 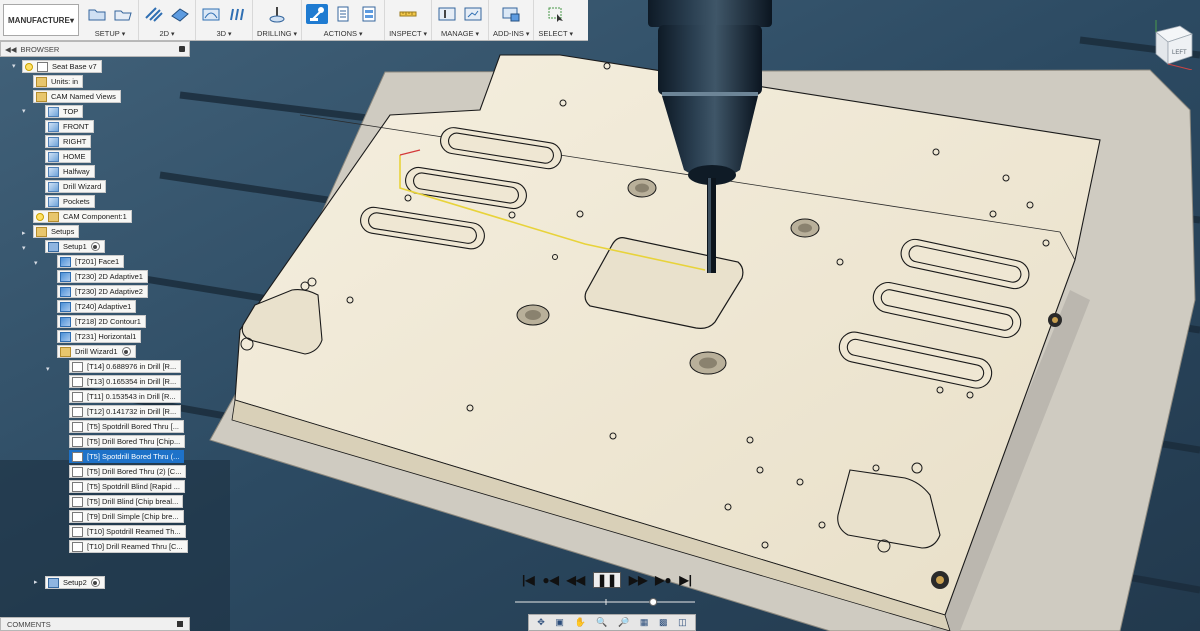 What do you see at coordinates (550, 580) in the screenshot?
I see `previous-operation-icon: ●◀` at bounding box center [550, 580].